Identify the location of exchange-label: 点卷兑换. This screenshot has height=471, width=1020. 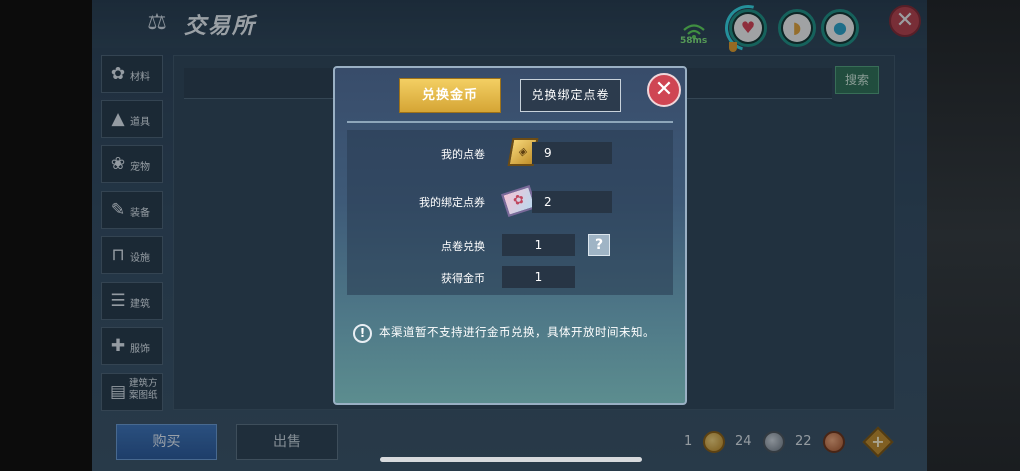
(463, 246).